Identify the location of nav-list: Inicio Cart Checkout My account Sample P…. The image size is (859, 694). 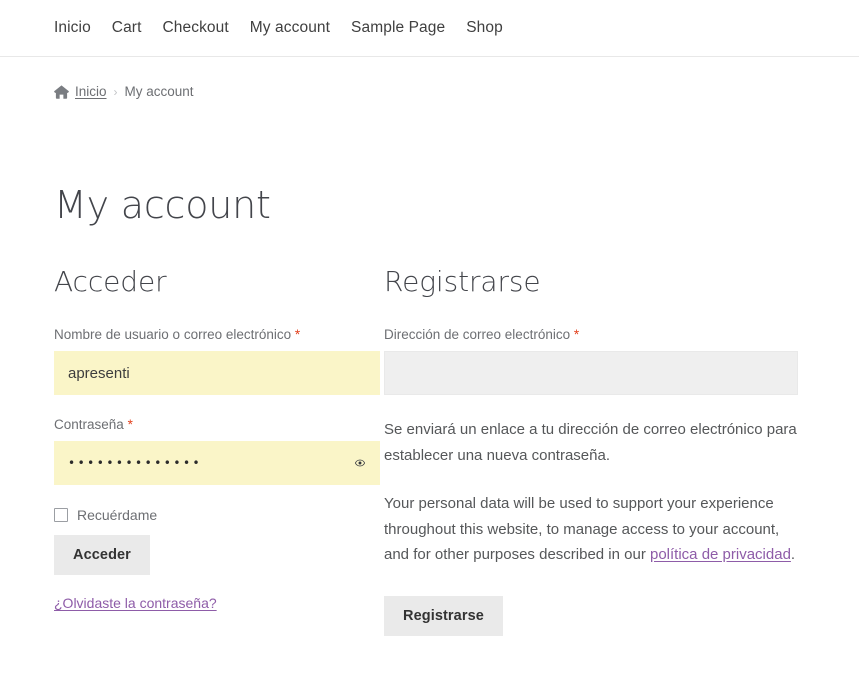
(289, 28).